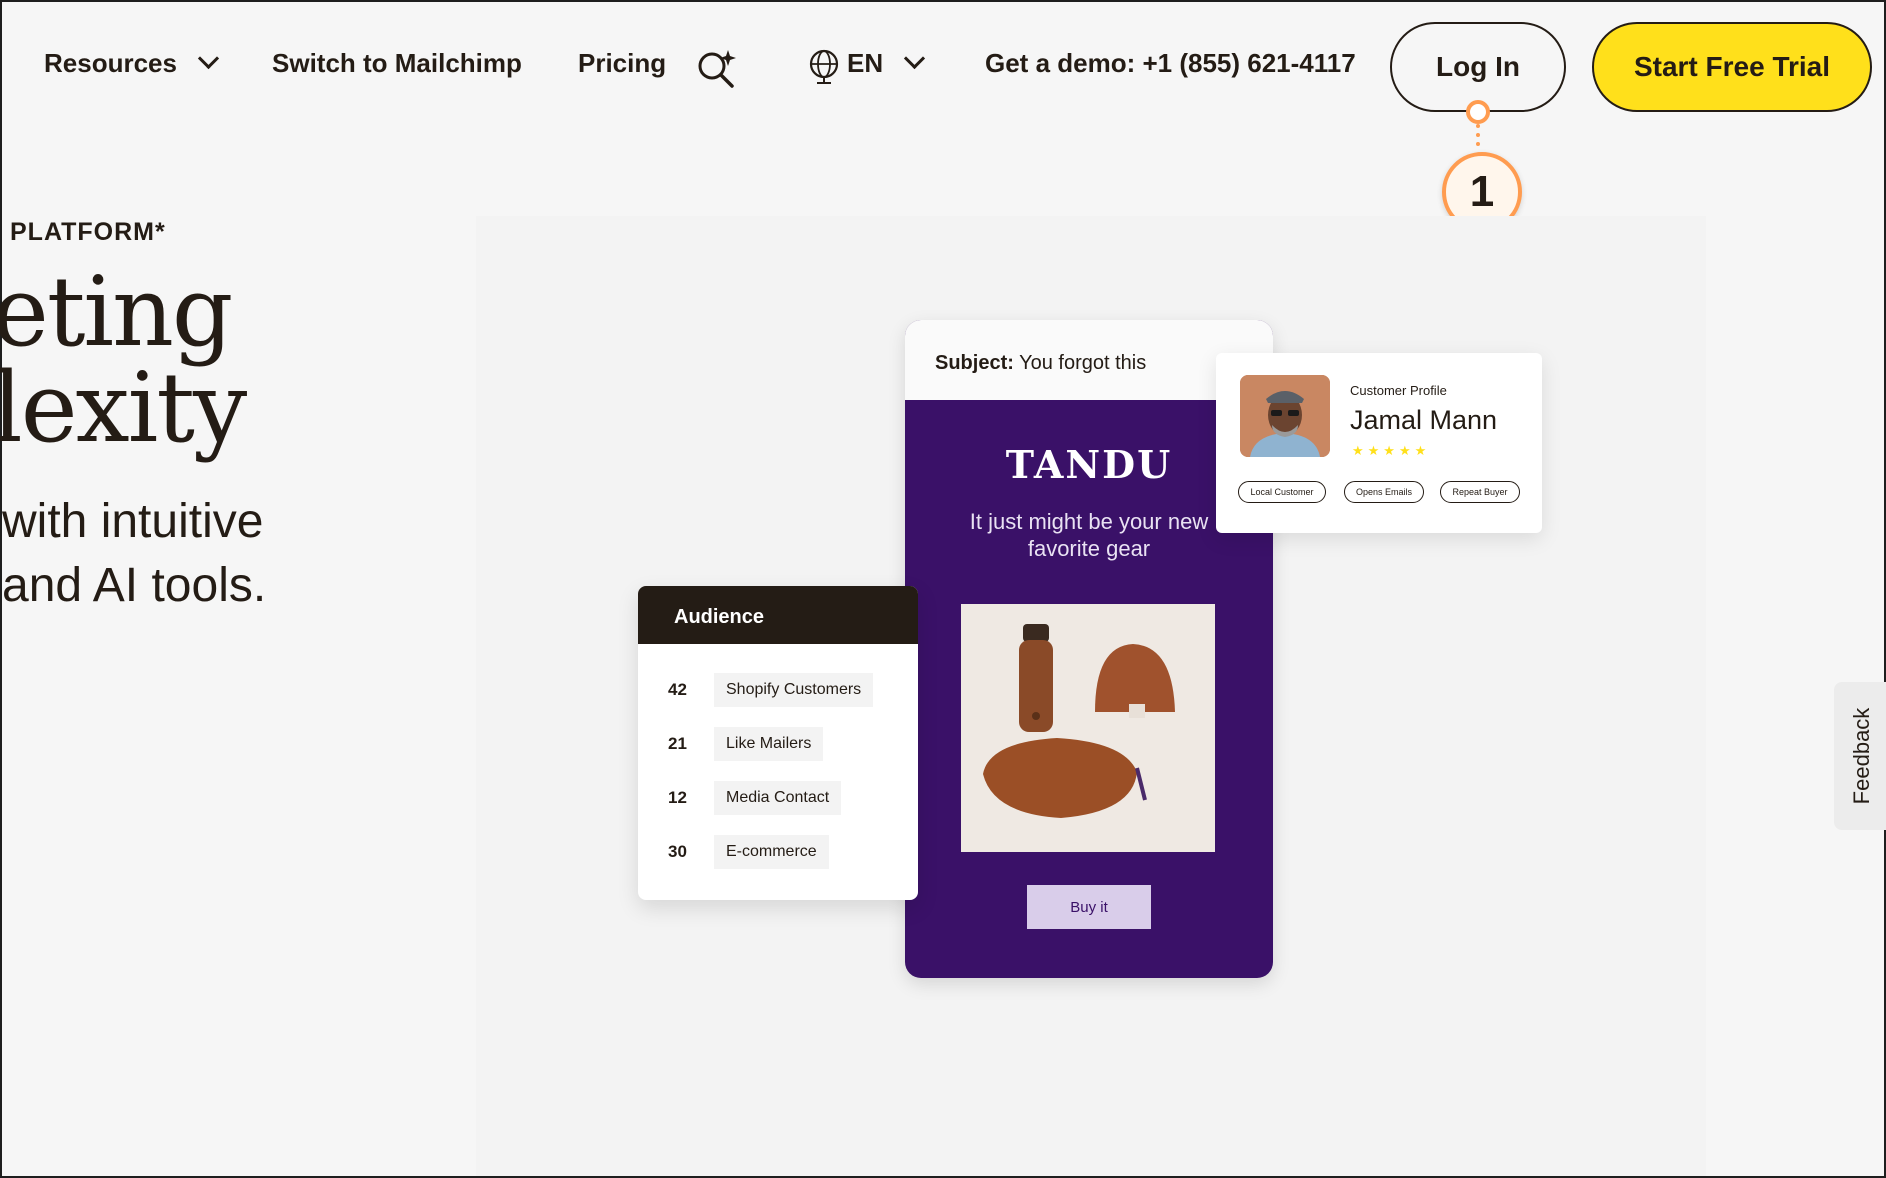 Image resolution: width=1886 pixels, height=1178 pixels. I want to click on nav-resources: Resources, so click(132, 63).